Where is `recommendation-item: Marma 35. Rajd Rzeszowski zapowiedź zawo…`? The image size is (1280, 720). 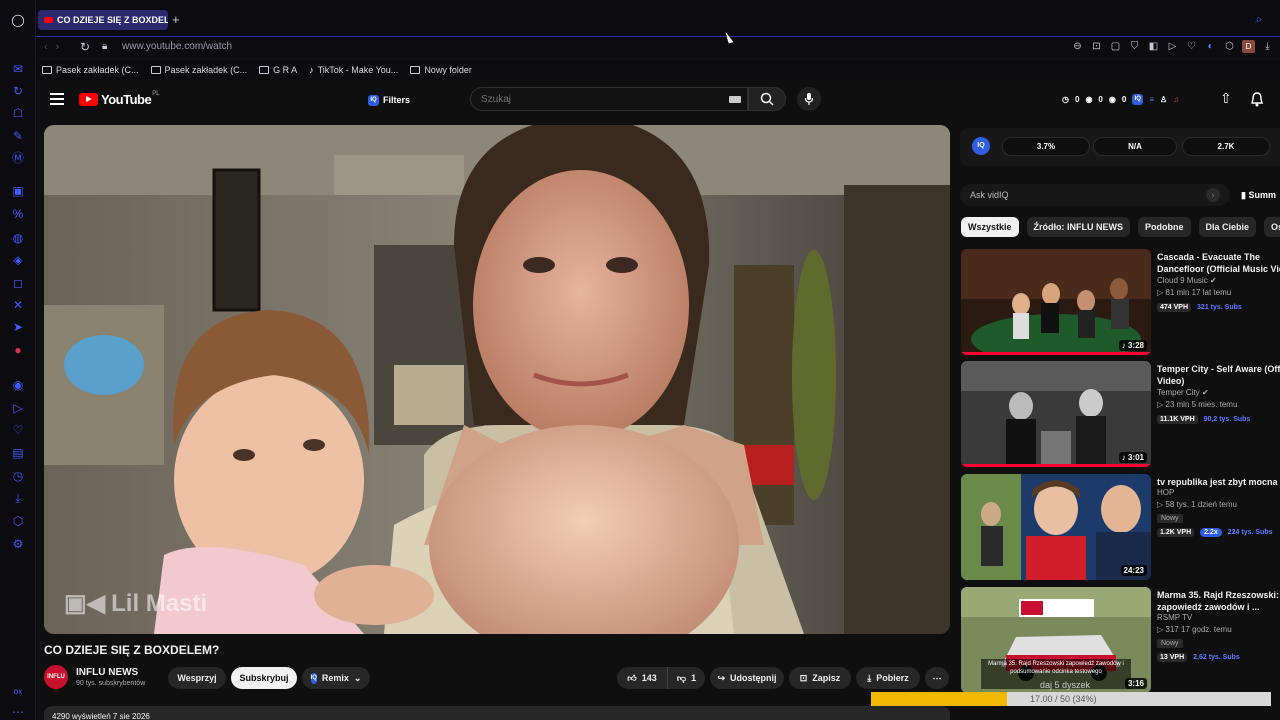
recommendation-item: Marma 35. Rajd Rzeszowski zapowiedź zawo… is located at coordinates (1120, 641).